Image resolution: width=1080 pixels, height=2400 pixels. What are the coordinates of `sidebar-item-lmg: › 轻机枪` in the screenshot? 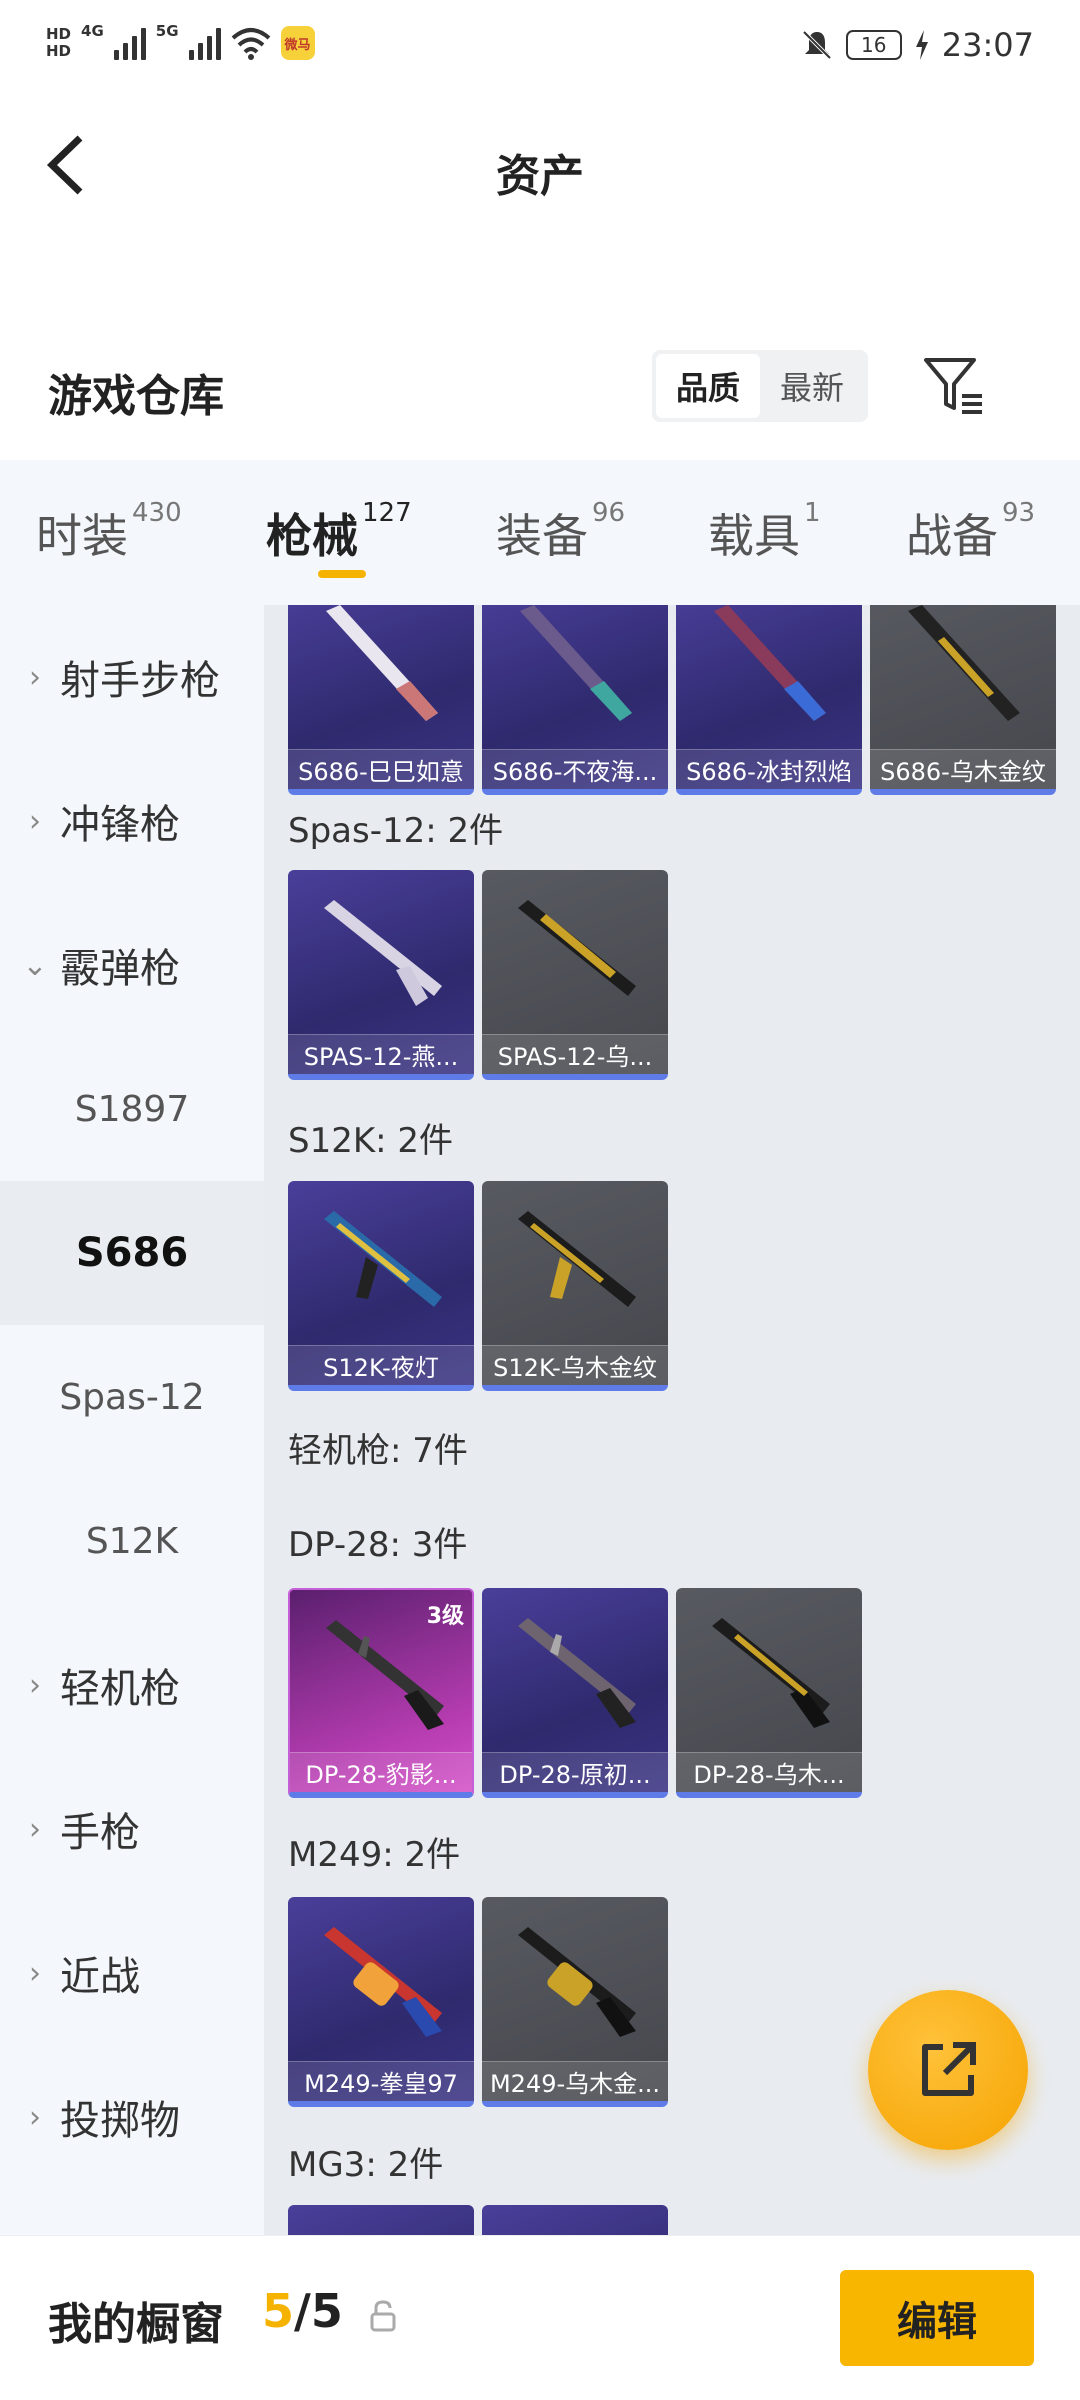 It's located at (132, 1685).